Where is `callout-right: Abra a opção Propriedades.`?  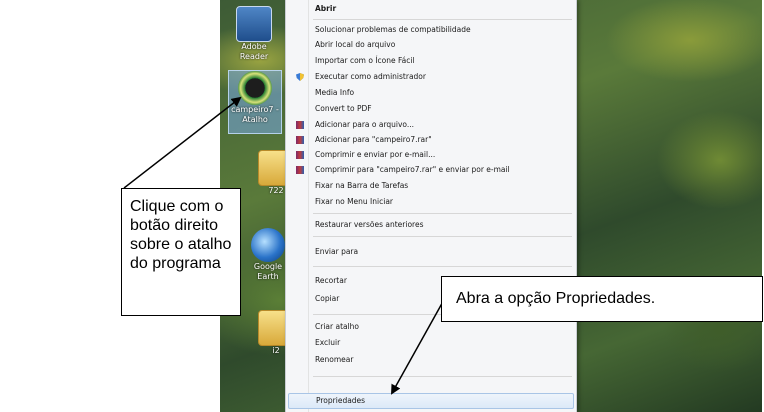
callout-right: Abra a opção Propriedades. is located at coordinates (602, 299).